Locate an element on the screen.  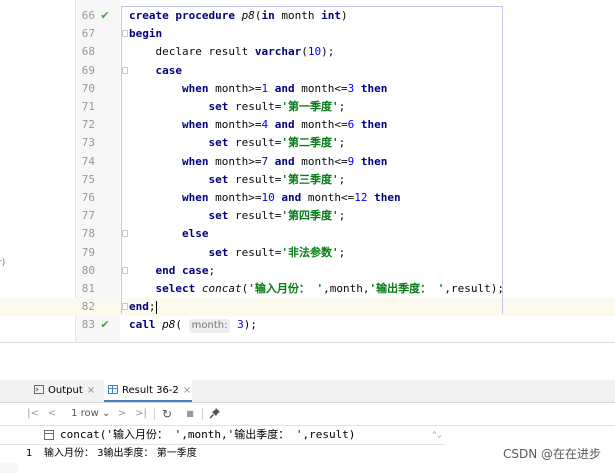
code-line: 77 set result='第四季度'; is located at coordinates (307, 216).